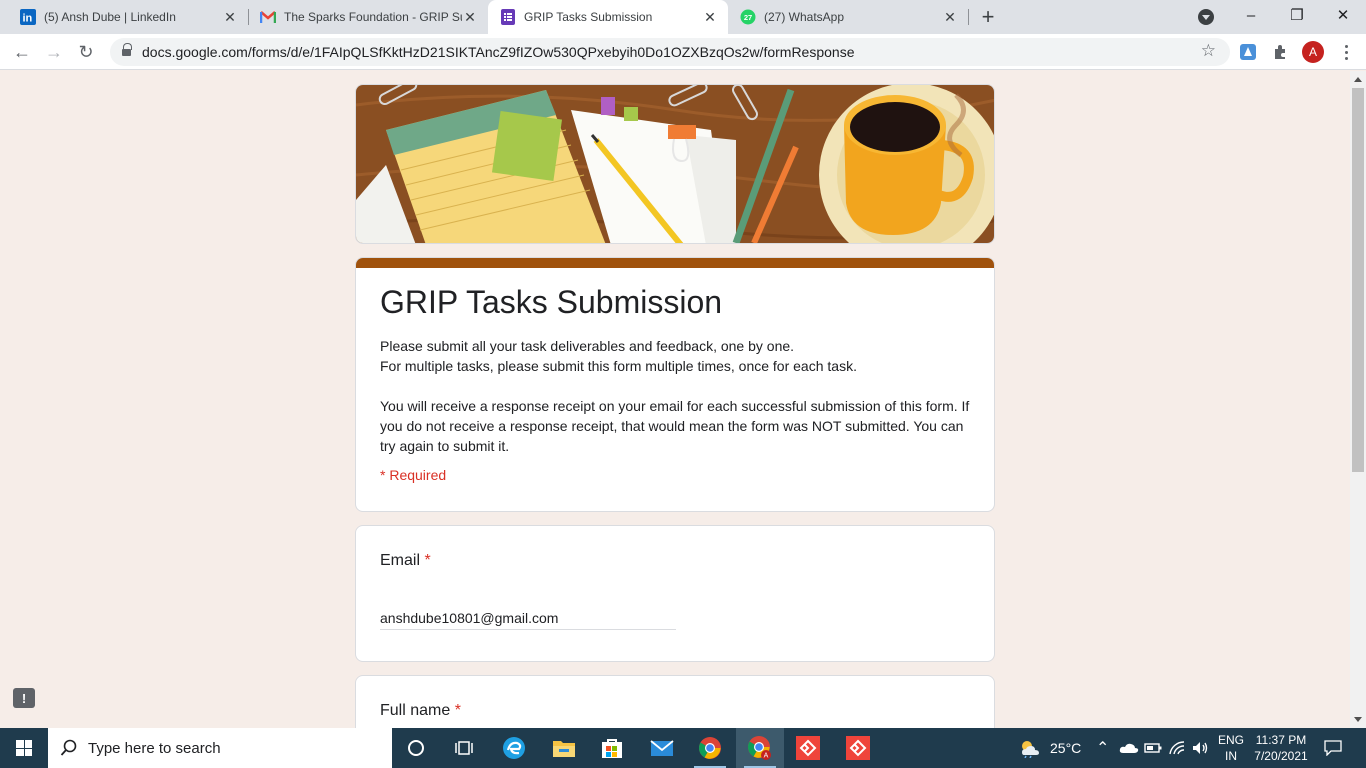 This screenshot has width=1366, height=768. I want to click on mail-icon, so click(662, 748).